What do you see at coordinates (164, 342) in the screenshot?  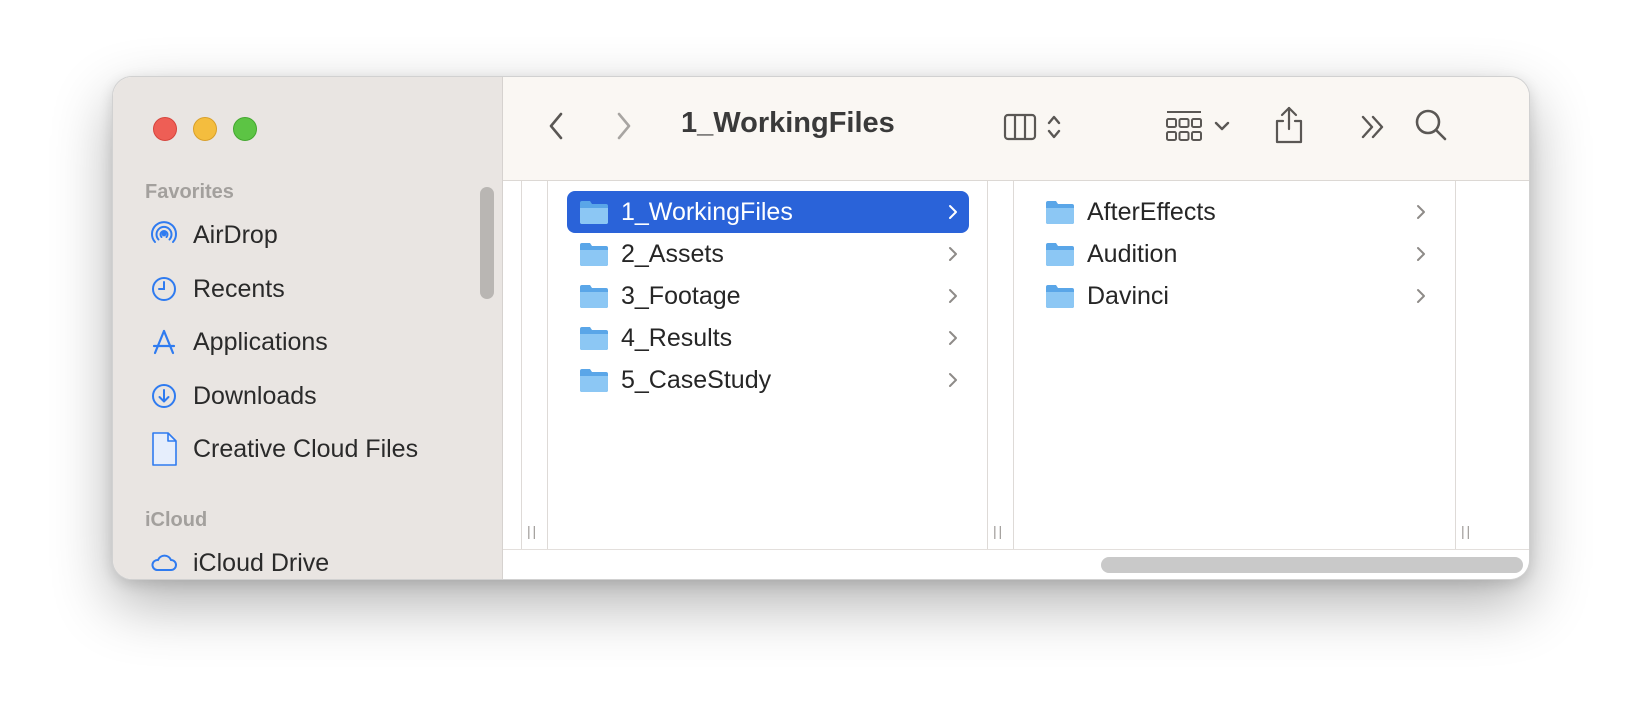 I see `applications-icon` at bounding box center [164, 342].